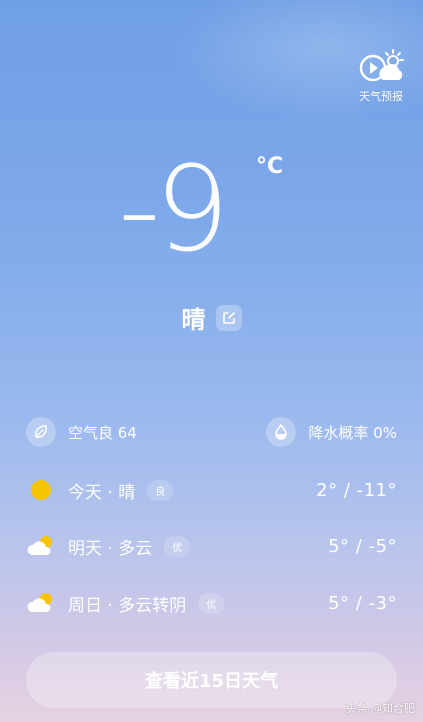  I want to click on day-temp-range: 5° / -5°, so click(362, 546).